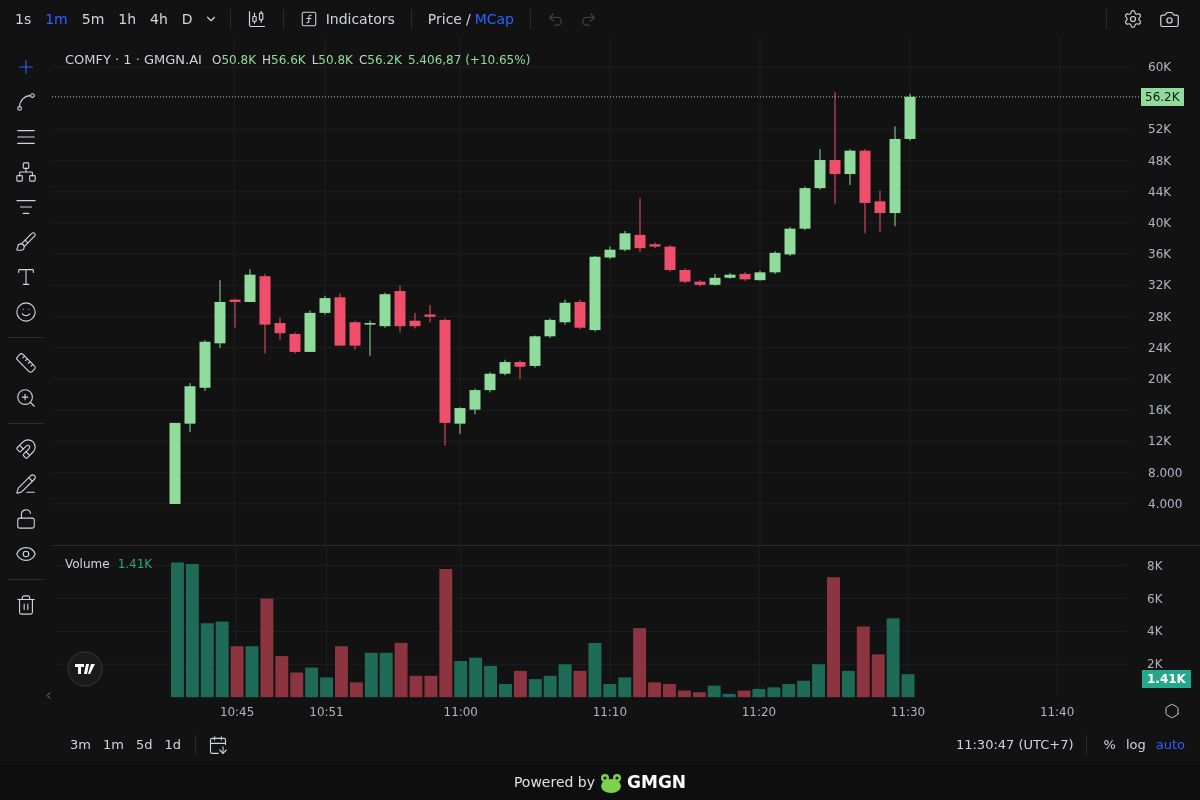 The width and height of the screenshot is (1200, 800). Describe the element at coordinates (1170, 745) in the screenshot. I see `scale-option: auto` at that location.